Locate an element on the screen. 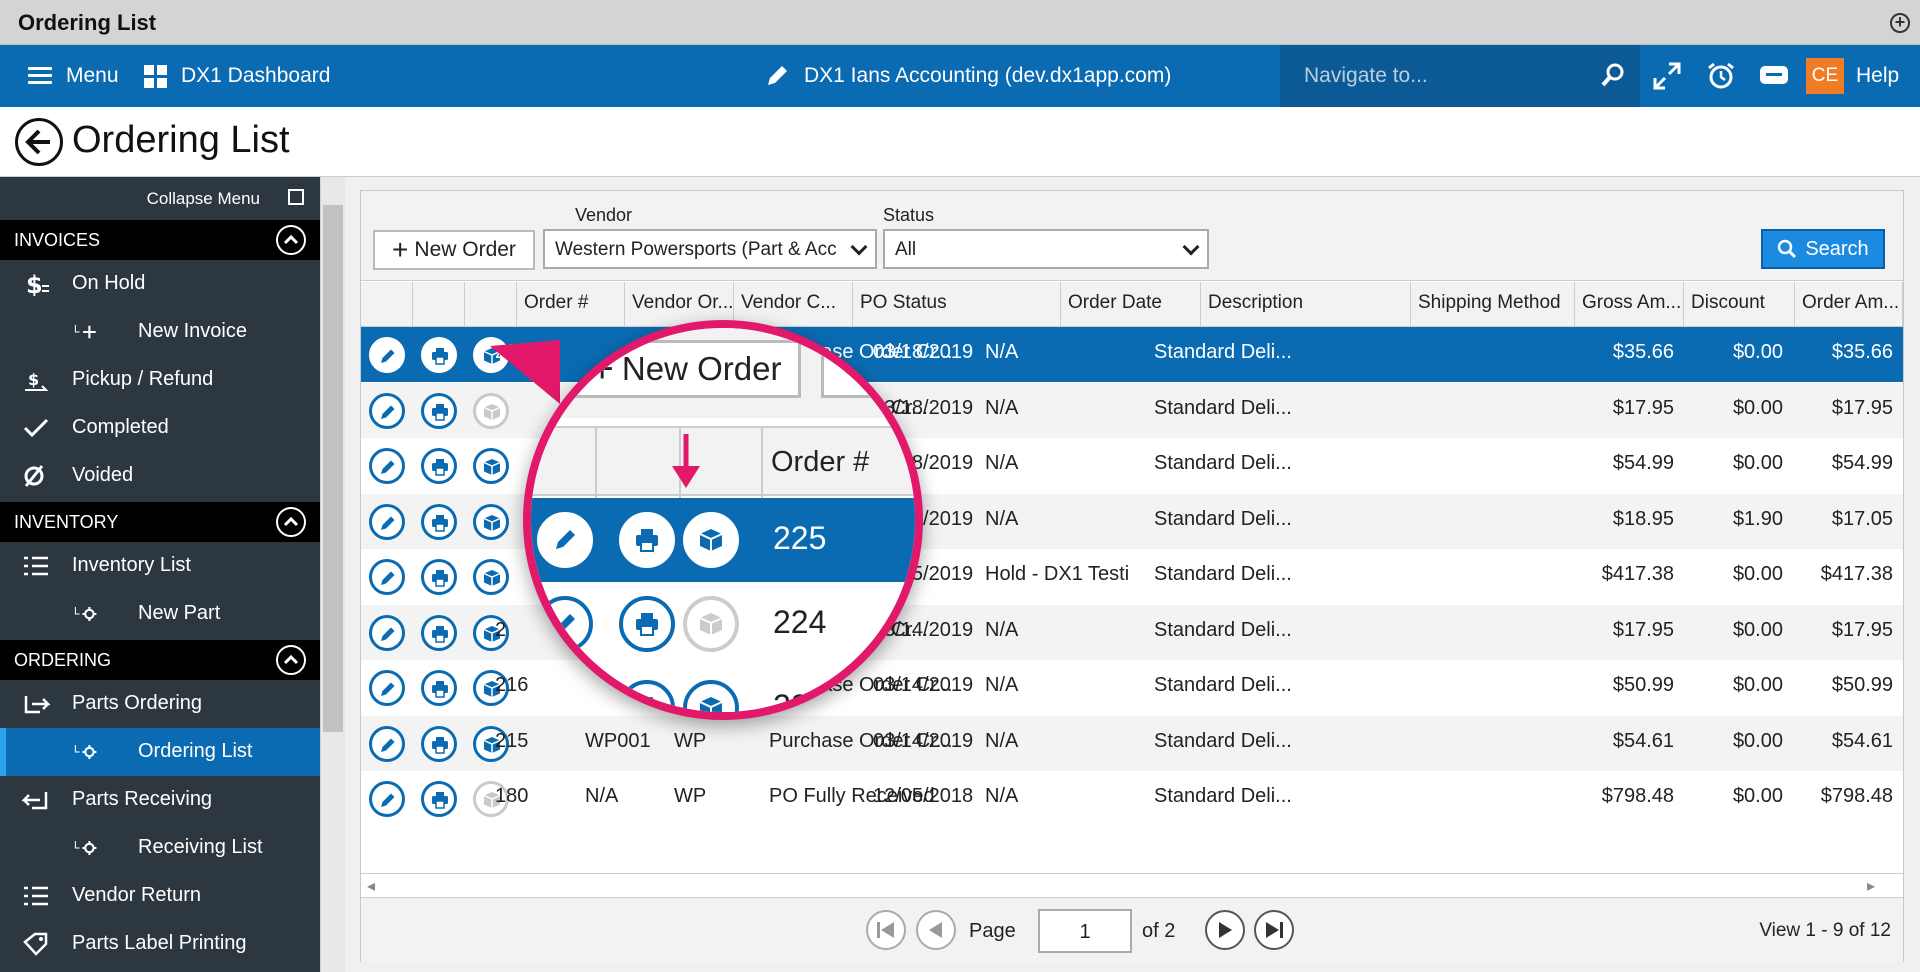 The width and height of the screenshot is (1920, 972). sidebar-item-receiving-list: Receiving List is located at coordinates (160, 848).